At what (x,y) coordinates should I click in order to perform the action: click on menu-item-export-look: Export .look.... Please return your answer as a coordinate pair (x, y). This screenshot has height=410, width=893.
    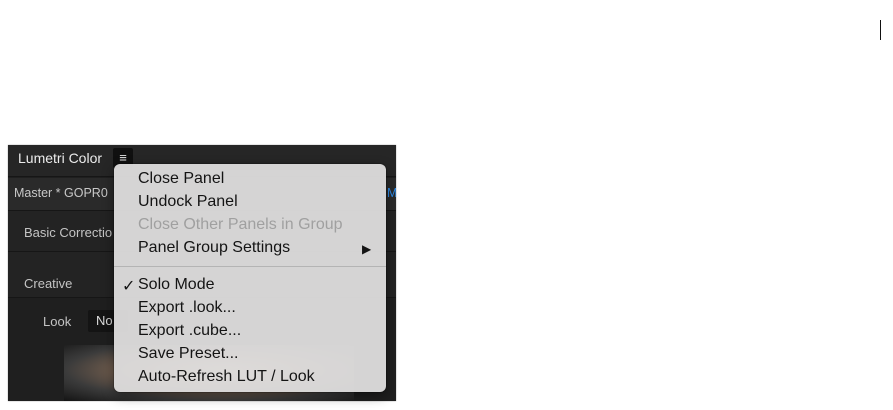
    Looking at the image, I should click on (250, 309).